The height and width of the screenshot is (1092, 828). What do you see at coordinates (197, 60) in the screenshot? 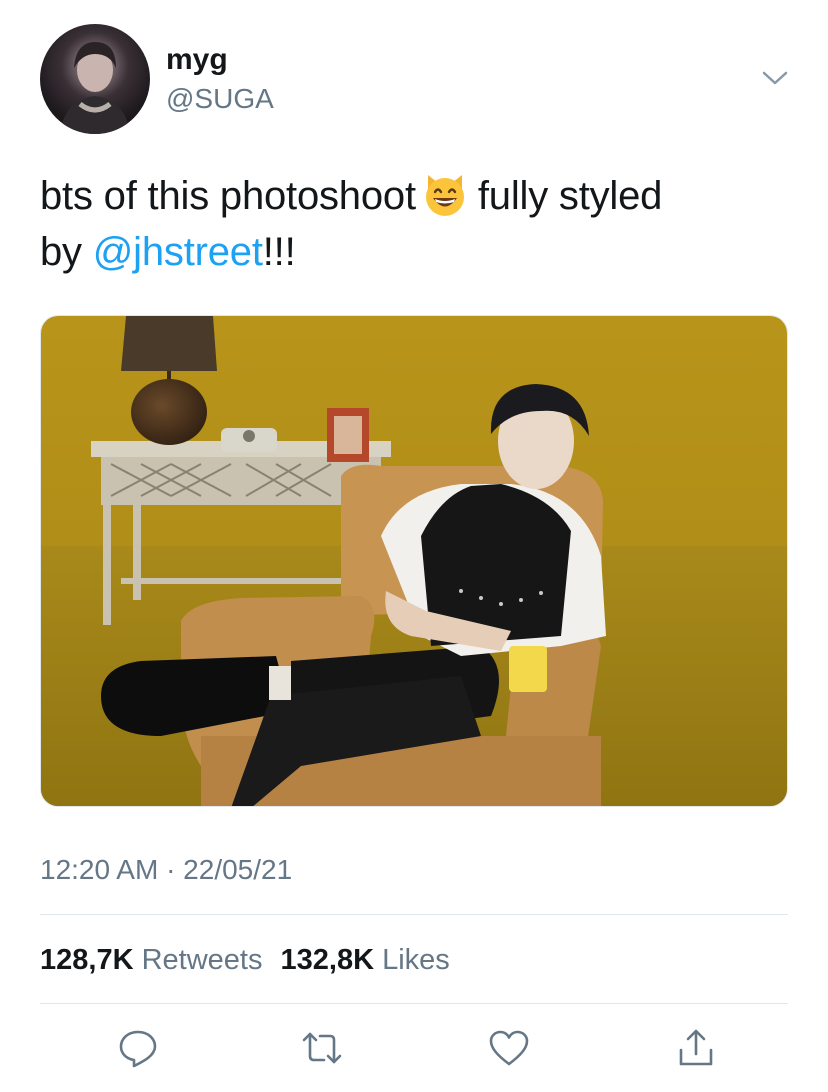
I see `display-name: myg` at bounding box center [197, 60].